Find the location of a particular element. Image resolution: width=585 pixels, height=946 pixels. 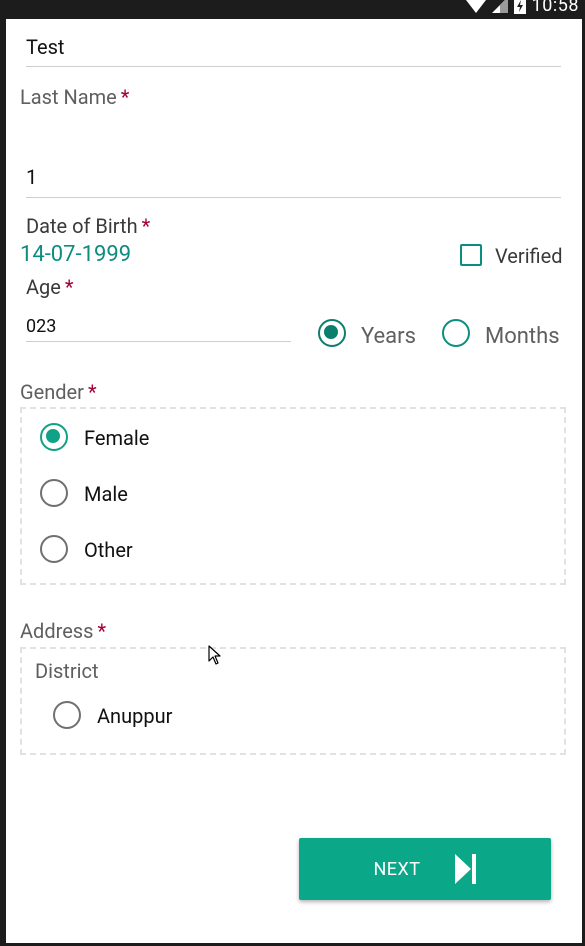

gender-female-radio is located at coordinates (54, 437).